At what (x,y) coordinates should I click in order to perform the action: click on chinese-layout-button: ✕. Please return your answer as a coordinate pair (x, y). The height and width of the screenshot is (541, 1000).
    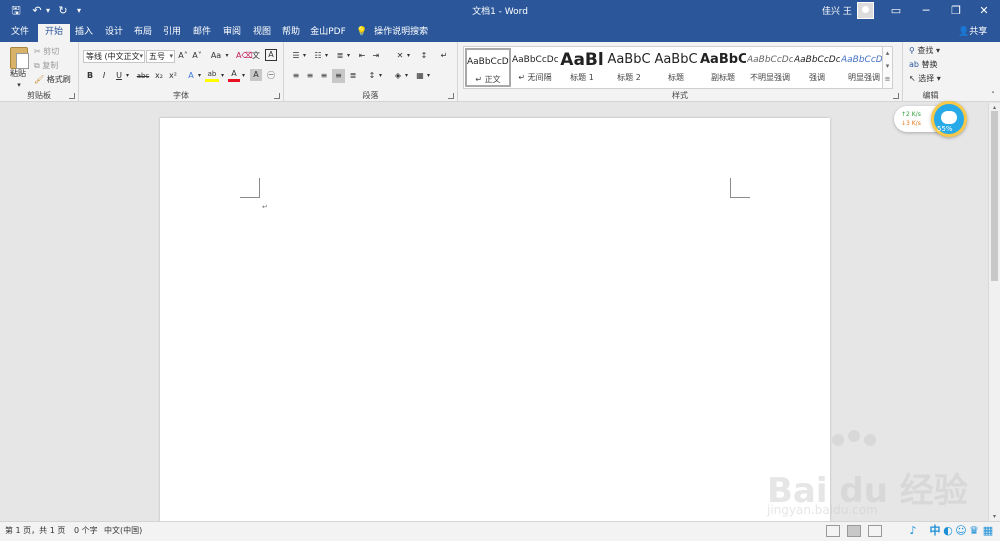
    Looking at the image, I should click on (400, 56).